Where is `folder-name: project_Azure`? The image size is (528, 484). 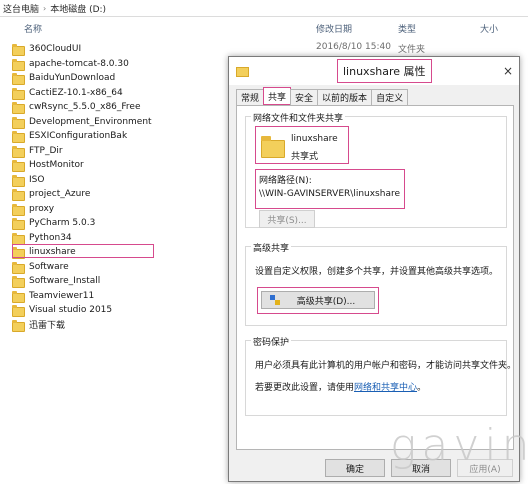 folder-name: project_Azure is located at coordinates (60, 194).